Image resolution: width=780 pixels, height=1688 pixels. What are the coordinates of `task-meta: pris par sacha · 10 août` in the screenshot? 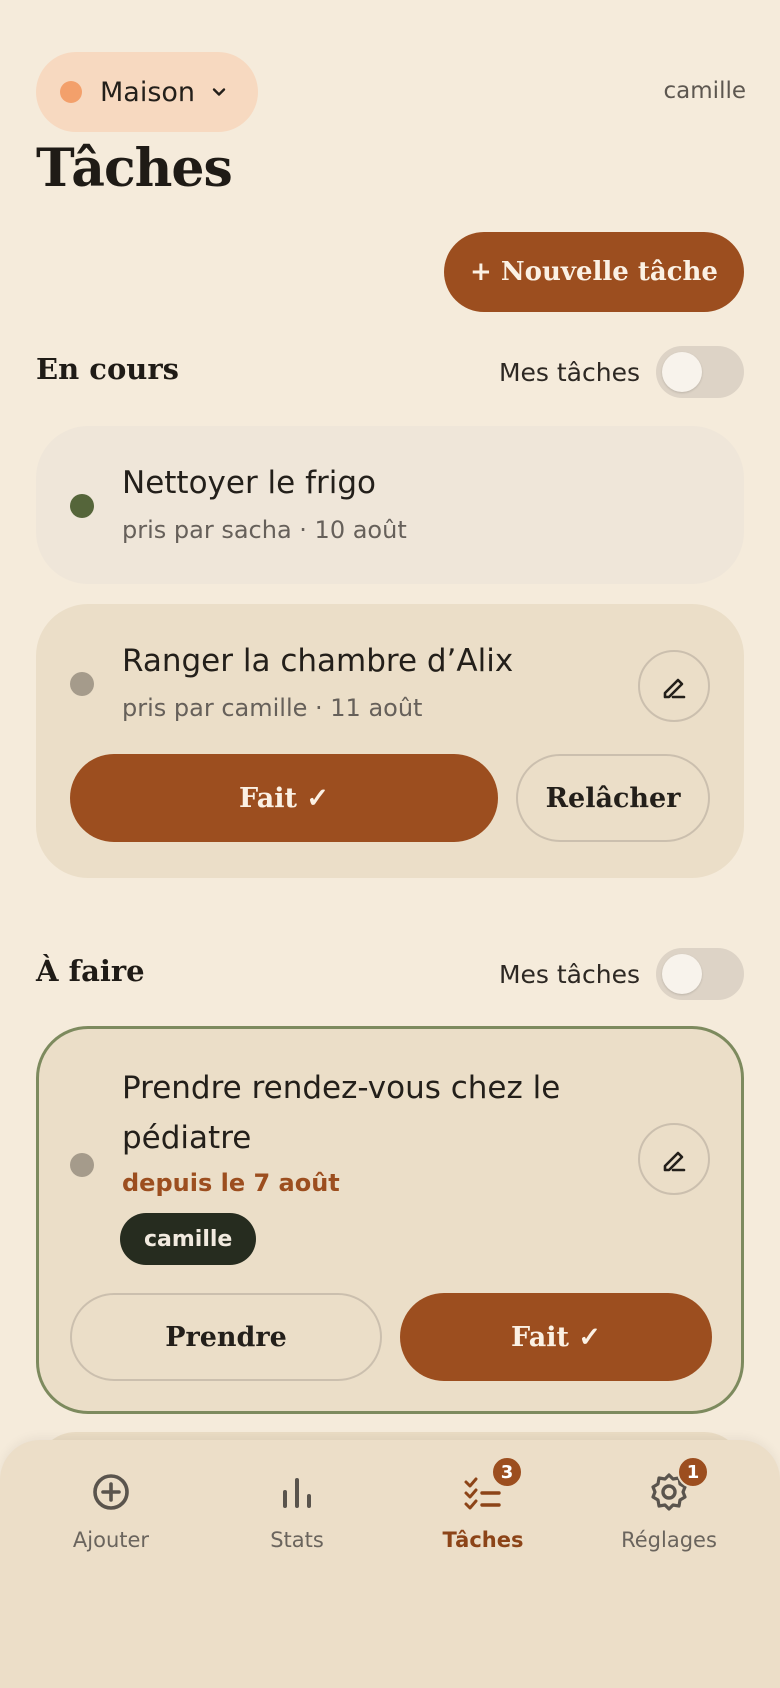 It's located at (264, 530).